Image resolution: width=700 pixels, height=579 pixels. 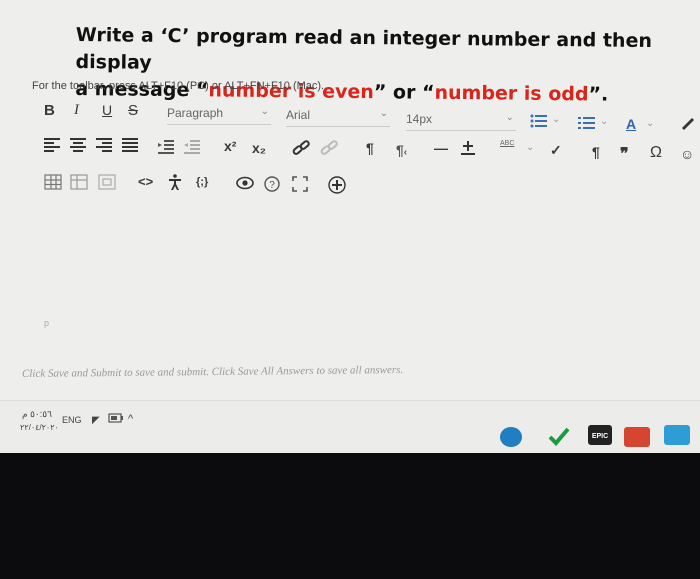 I want to click on bold-button: B, so click(x=49, y=110).